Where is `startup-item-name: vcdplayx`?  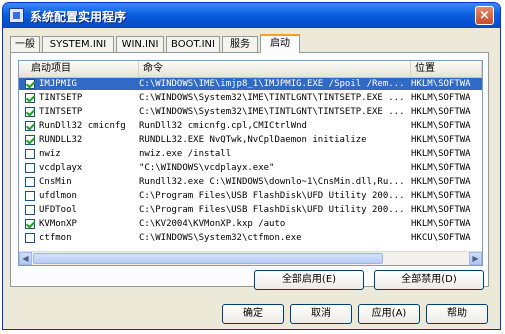
startup-item-name: vcdplayx is located at coordinates (61, 168).